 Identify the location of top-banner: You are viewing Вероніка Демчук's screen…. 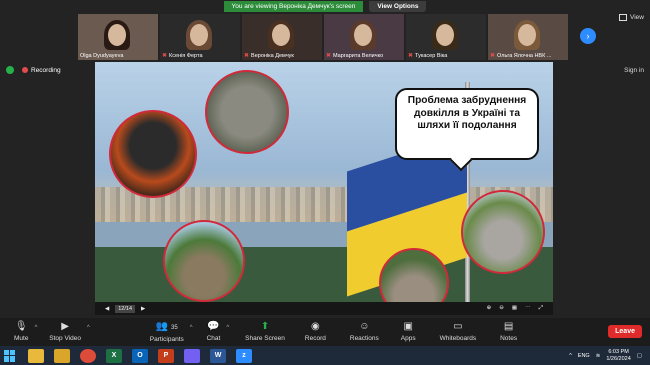
(325, 6).